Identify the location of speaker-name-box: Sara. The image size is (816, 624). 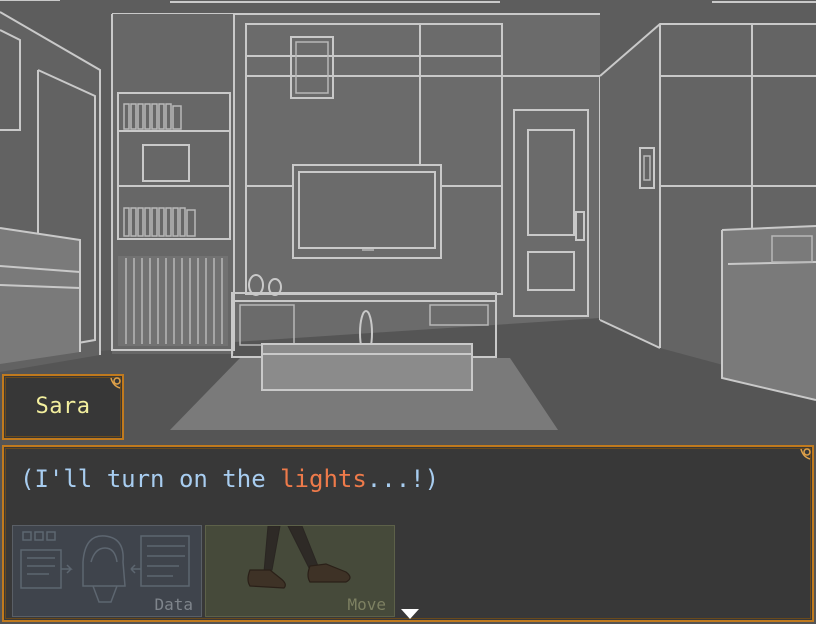
(63, 407).